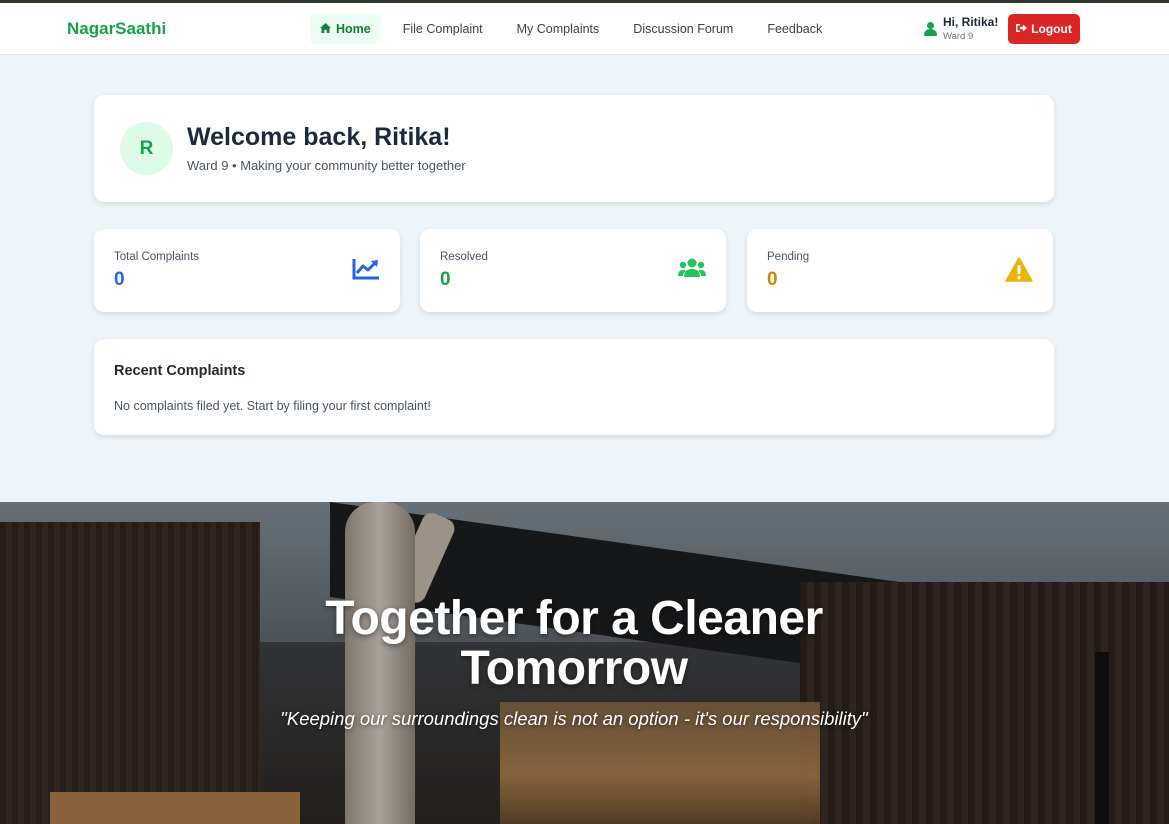  What do you see at coordinates (146, 148) in the screenshot?
I see `avatar: R` at bounding box center [146, 148].